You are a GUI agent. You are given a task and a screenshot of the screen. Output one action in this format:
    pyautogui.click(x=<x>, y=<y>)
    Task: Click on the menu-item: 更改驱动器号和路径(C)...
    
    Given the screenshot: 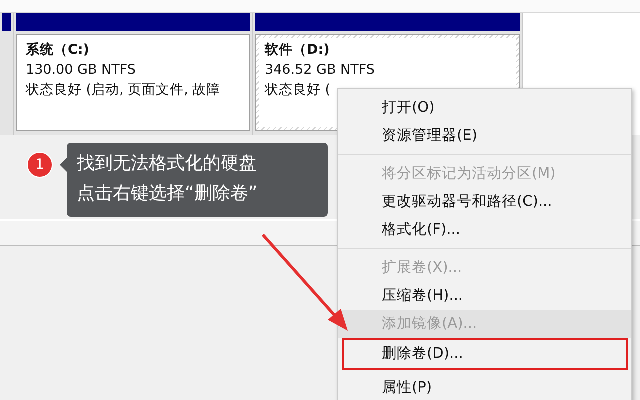 What is the action you would take?
    pyautogui.click(x=484, y=202)
    